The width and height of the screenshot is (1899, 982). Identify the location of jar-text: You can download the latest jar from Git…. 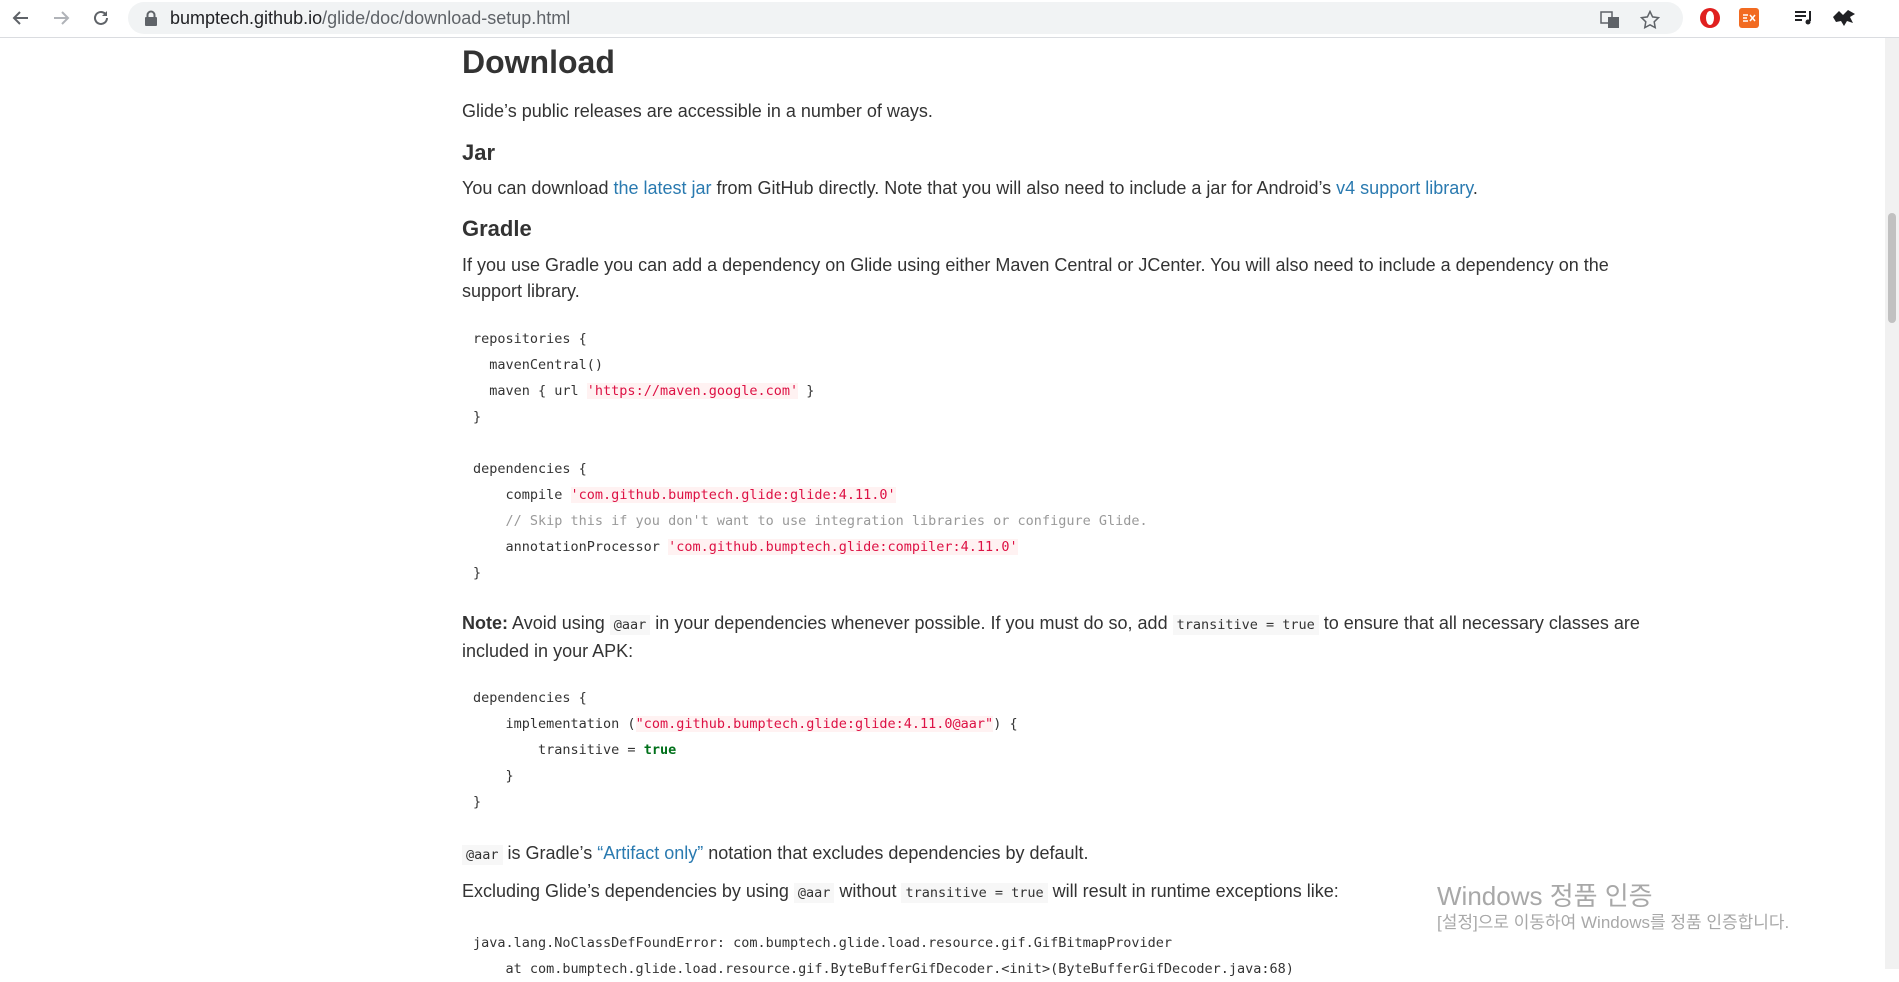
(970, 188).